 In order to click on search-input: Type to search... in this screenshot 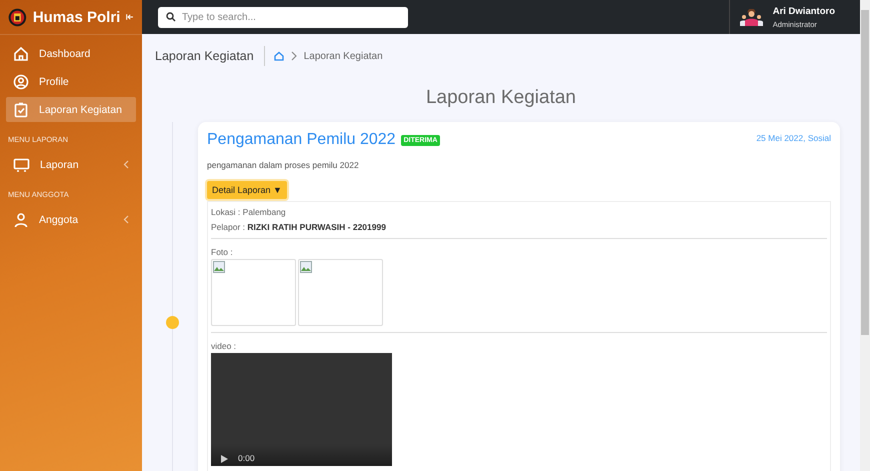, I will do `click(291, 17)`.